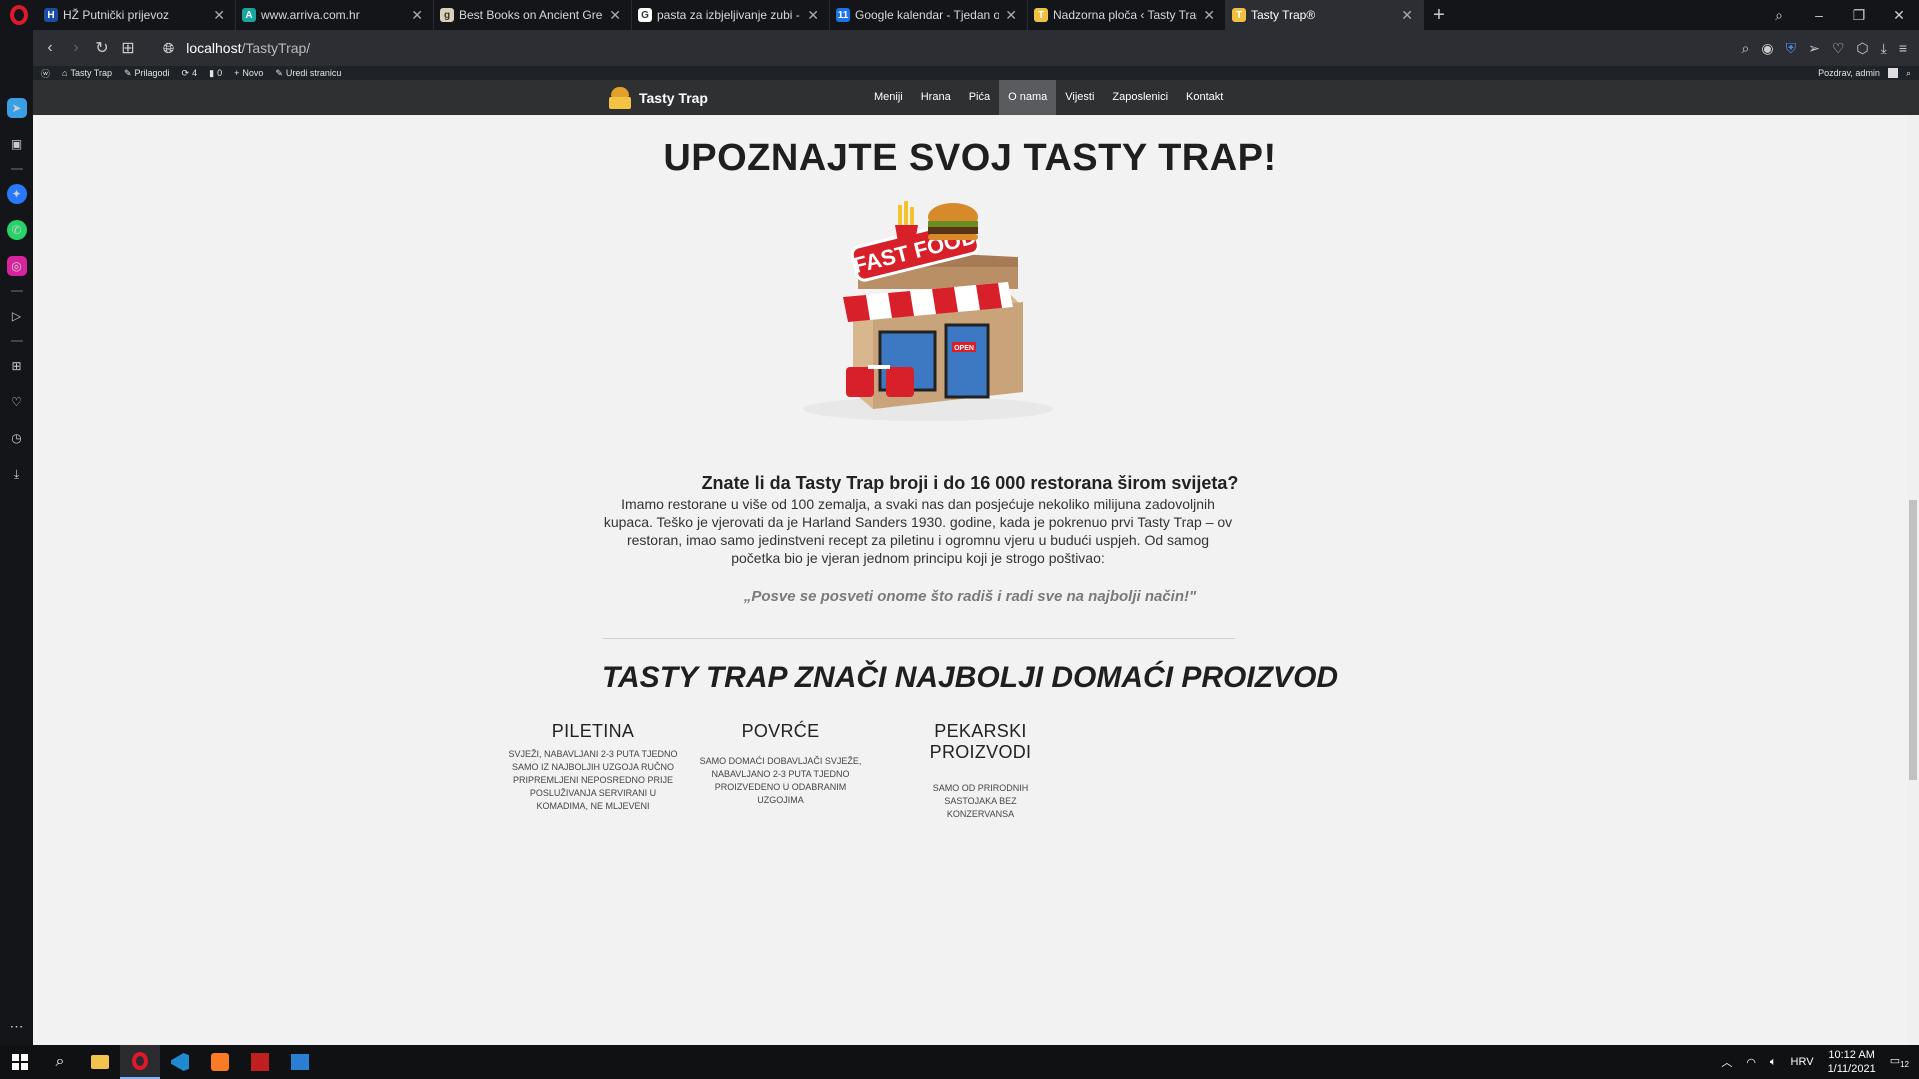  I want to click on site-brand: Tasty Trap, so click(657, 97).